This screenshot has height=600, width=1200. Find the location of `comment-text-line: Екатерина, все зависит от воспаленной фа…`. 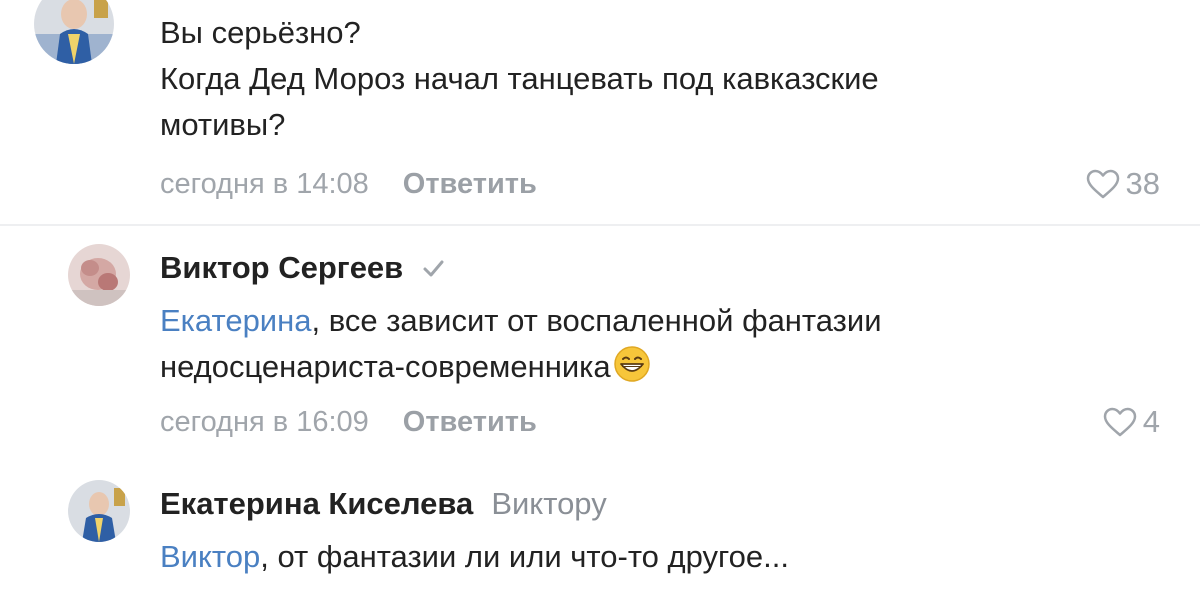

comment-text-line: Екатерина, все зависит от воспаленной фа… is located at coordinates (660, 321).